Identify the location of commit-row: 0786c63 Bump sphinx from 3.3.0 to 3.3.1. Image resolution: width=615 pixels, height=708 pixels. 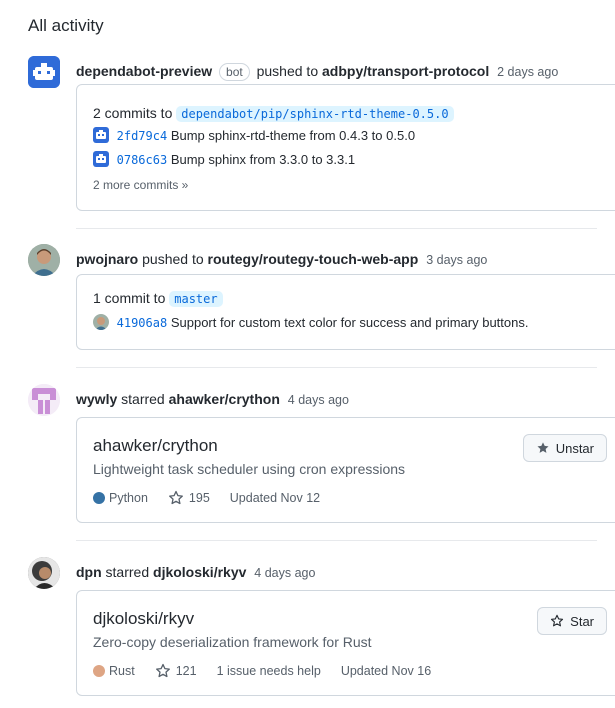
(224, 160).